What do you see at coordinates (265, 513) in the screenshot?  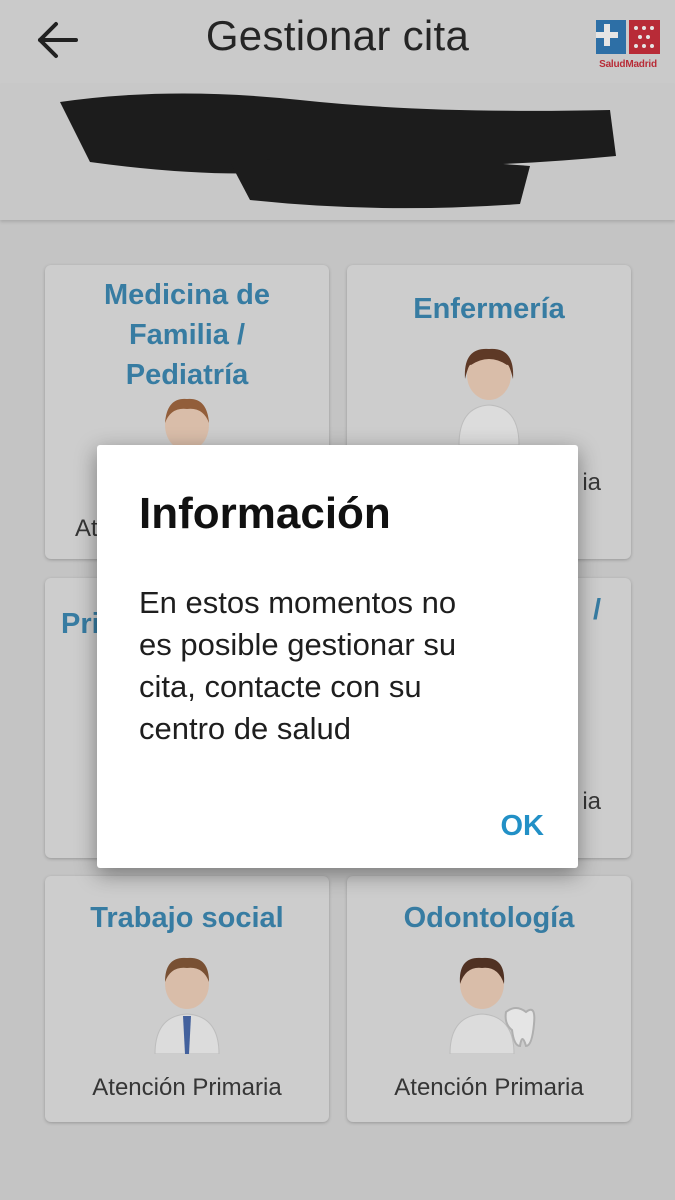 I see `dialog-title: Información` at bounding box center [265, 513].